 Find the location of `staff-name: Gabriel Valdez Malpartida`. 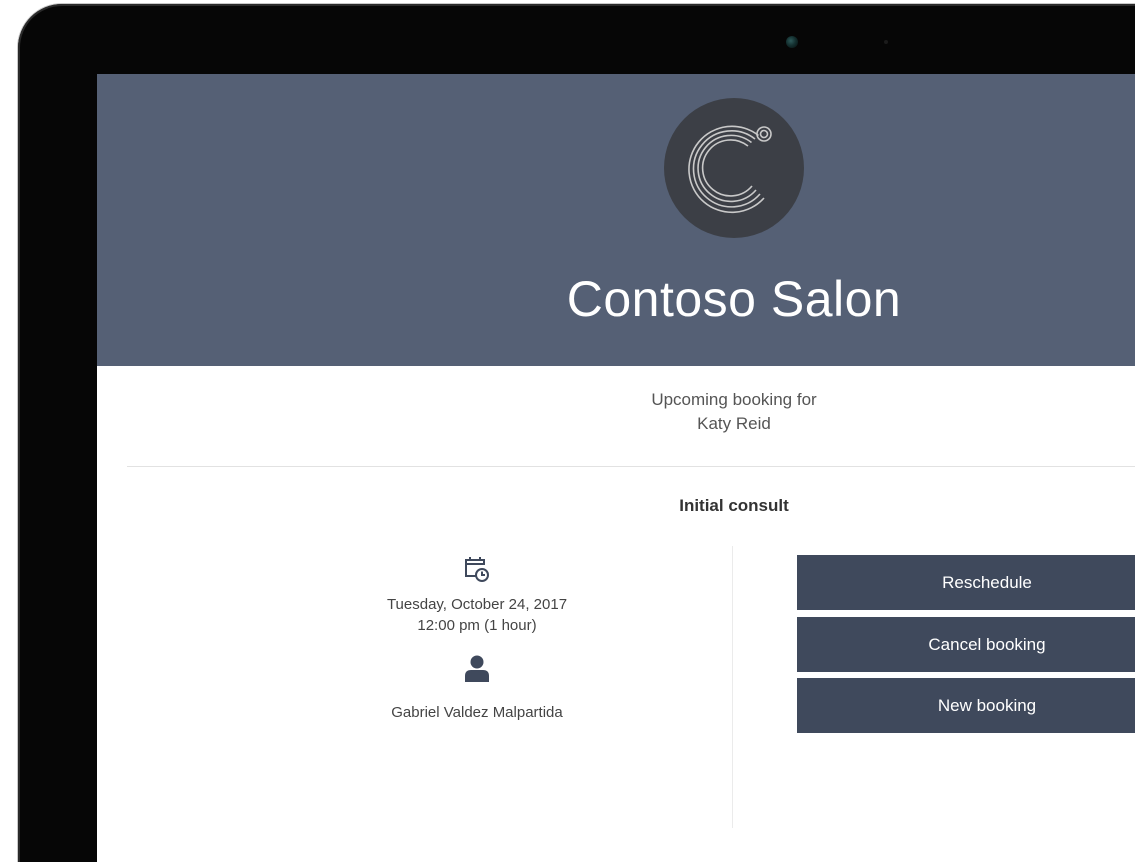

staff-name: Gabriel Valdez Malpartida is located at coordinates (477, 712).